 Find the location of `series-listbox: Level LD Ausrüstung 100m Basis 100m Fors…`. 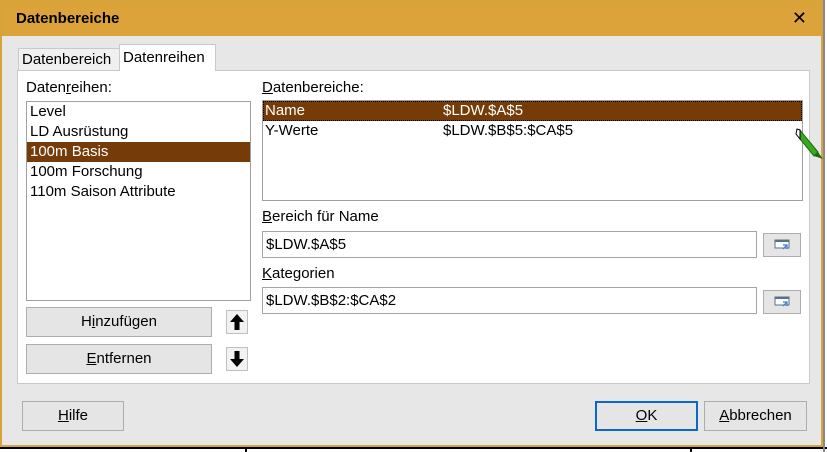

series-listbox: Level LD Ausrüstung 100m Basis 100m Fors… is located at coordinates (138, 201).